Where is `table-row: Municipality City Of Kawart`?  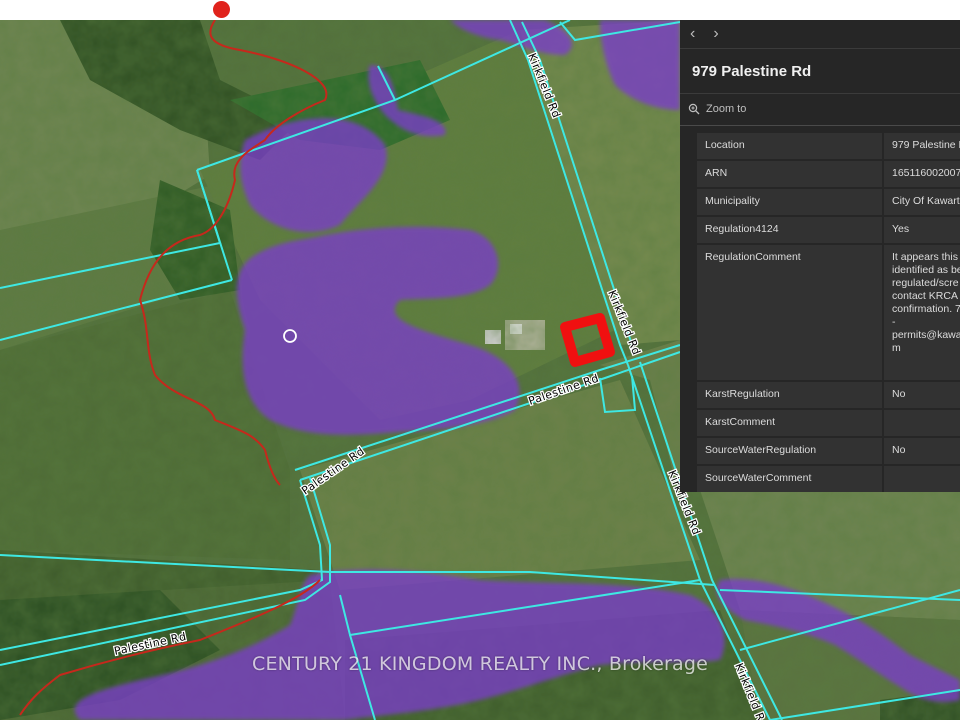 table-row: Municipality City Of Kawart is located at coordinates (828, 202).